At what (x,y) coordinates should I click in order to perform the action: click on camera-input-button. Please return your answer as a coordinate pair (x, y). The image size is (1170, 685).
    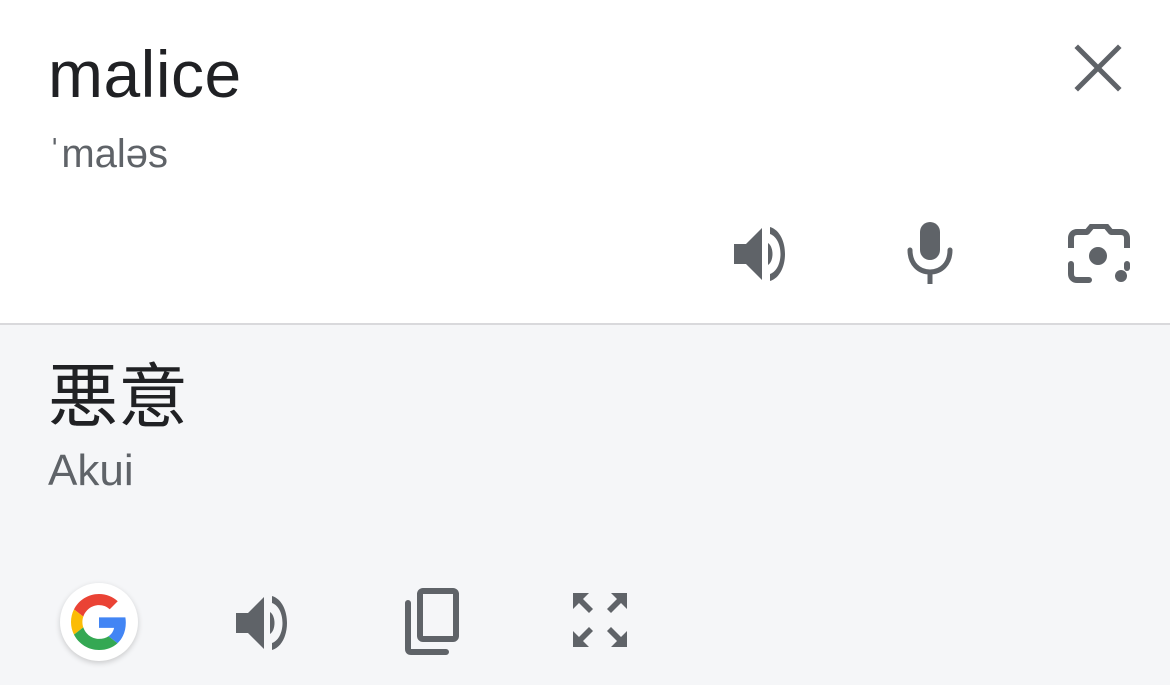
    Looking at the image, I should click on (1099, 255).